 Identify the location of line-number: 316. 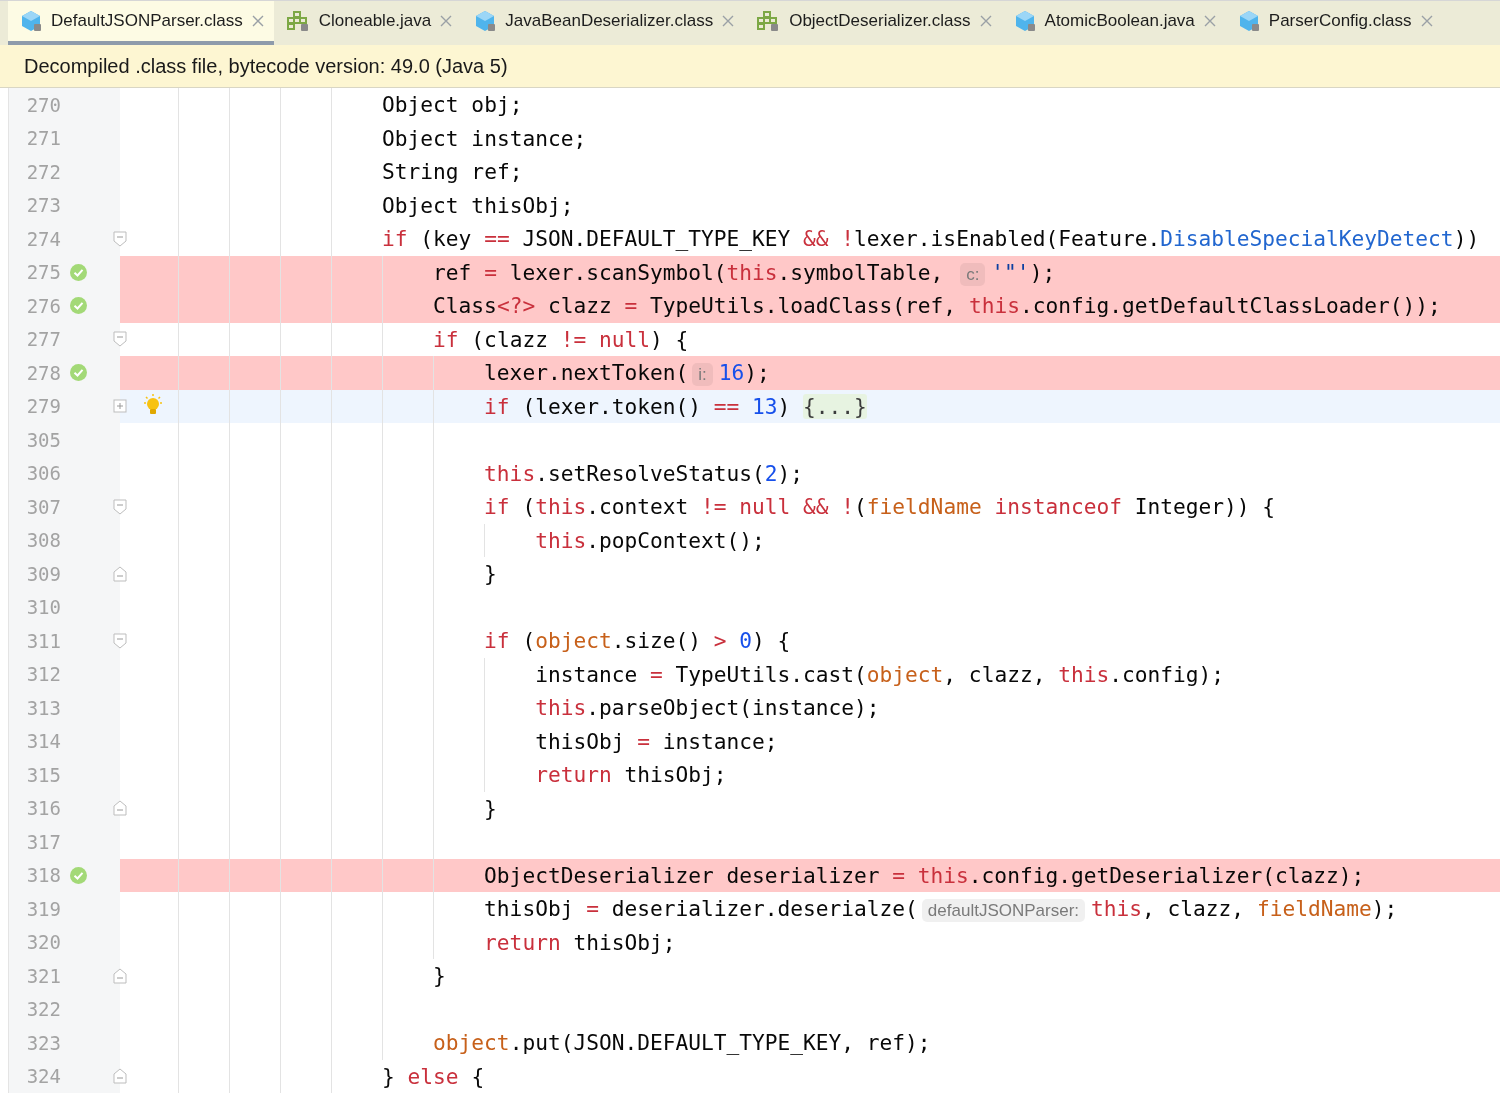
(43, 808).